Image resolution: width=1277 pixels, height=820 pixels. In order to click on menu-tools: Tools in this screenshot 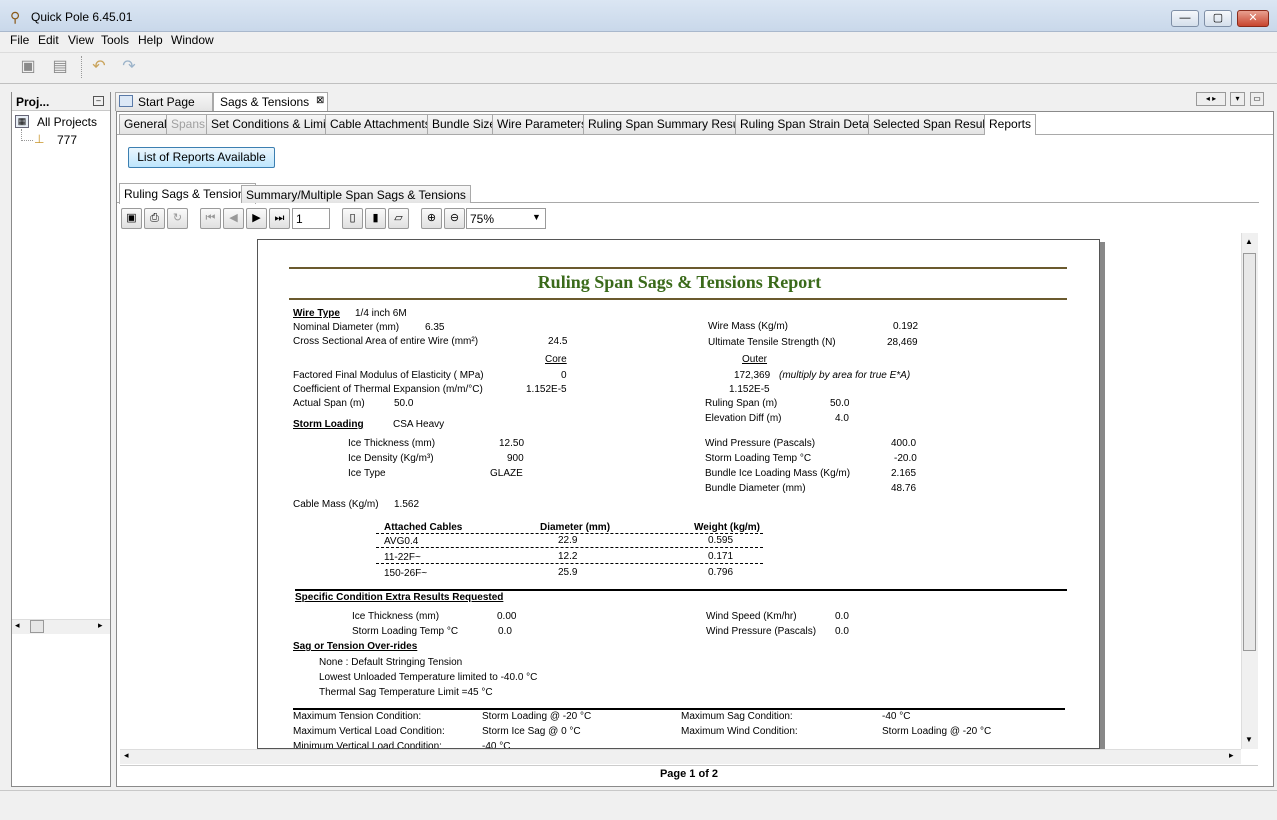, I will do `click(115, 40)`.